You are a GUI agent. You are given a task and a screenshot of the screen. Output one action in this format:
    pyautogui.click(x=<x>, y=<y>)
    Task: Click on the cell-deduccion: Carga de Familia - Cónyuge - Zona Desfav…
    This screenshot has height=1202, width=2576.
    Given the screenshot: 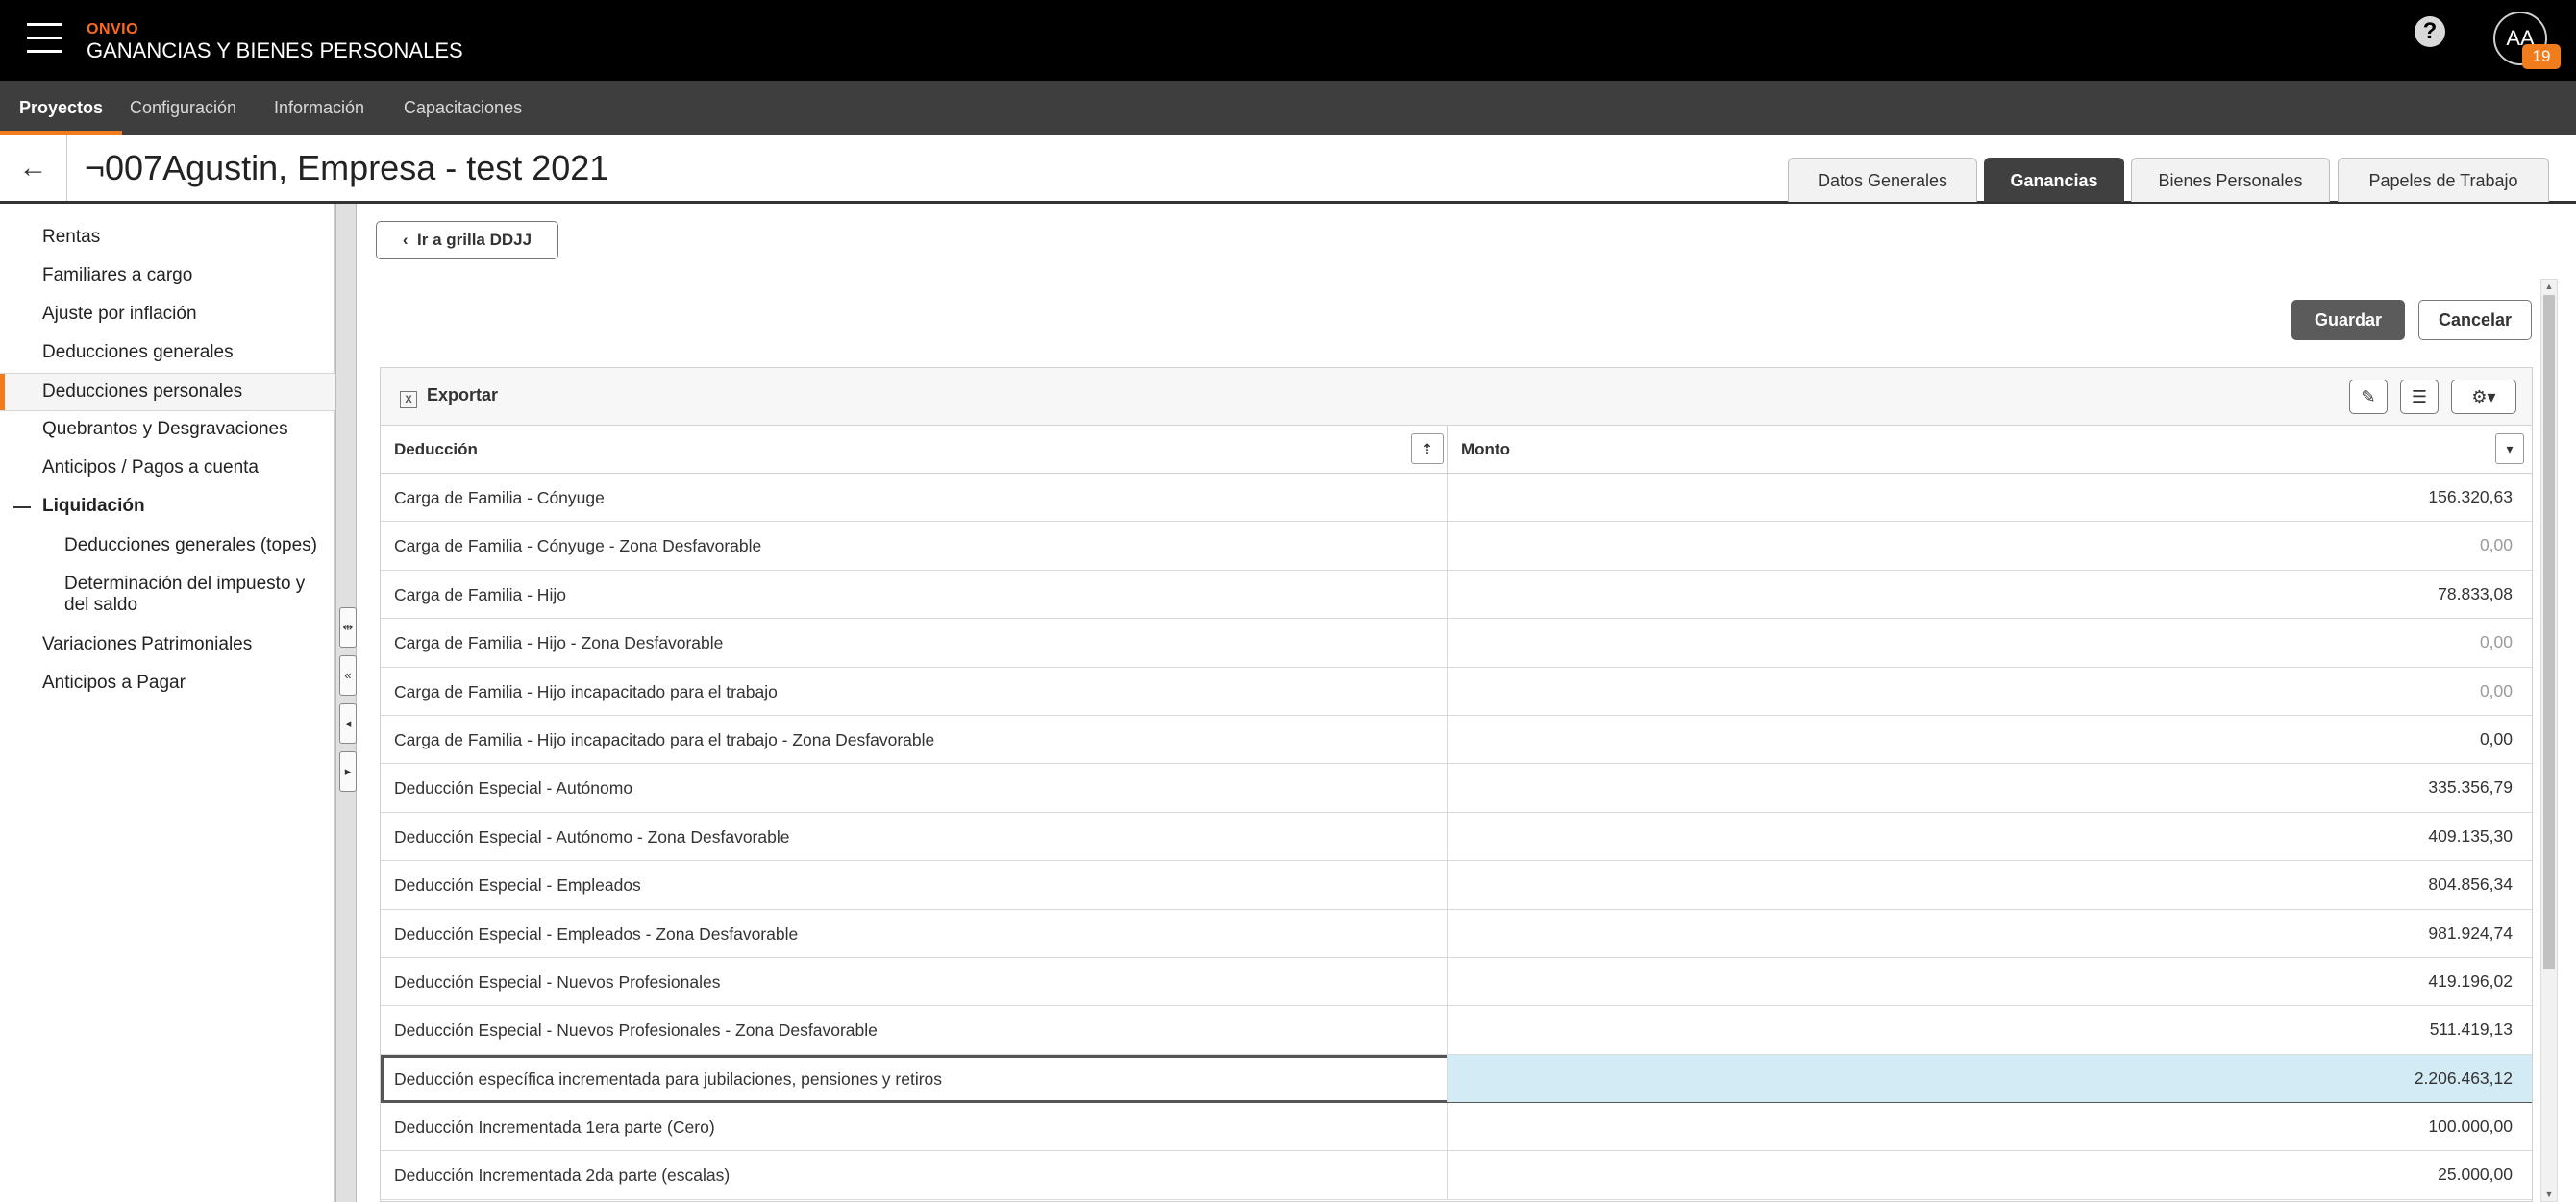 What is the action you would take?
    pyautogui.click(x=914, y=546)
    